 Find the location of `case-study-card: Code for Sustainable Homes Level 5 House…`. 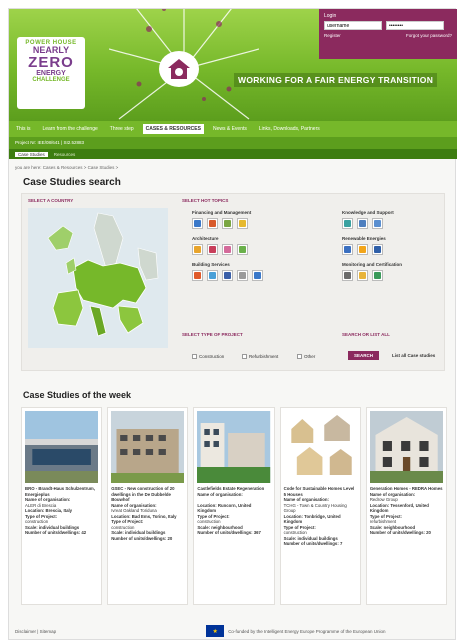

case-study-card: Code for Sustainable Homes Level 5 House… is located at coordinates (320, 506).